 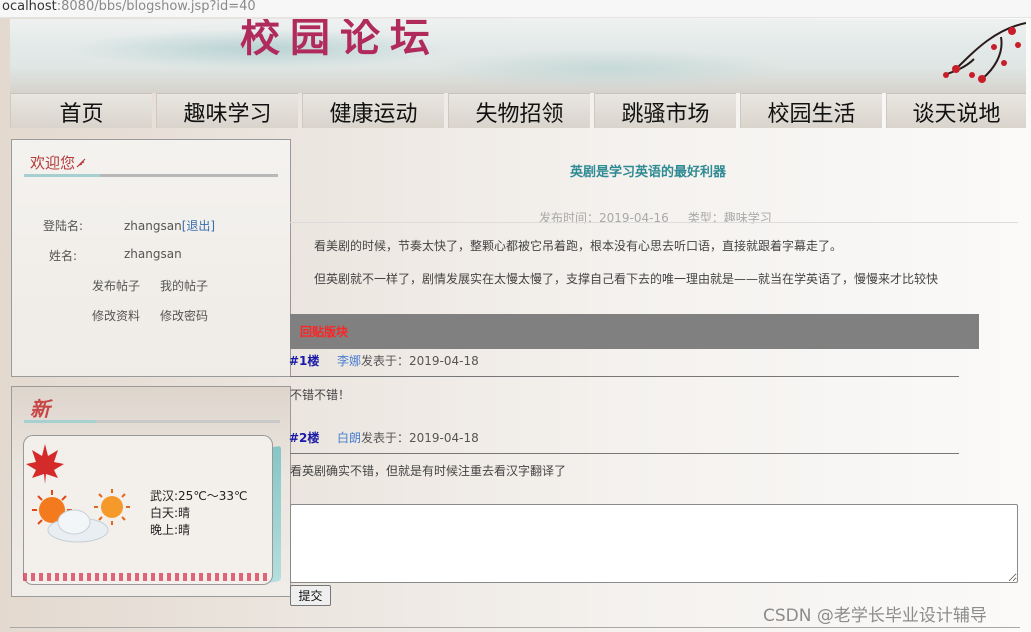 I want to click on watermark-text: CSDN @老学长毕业设计辅导, so click(x=875, y=616).